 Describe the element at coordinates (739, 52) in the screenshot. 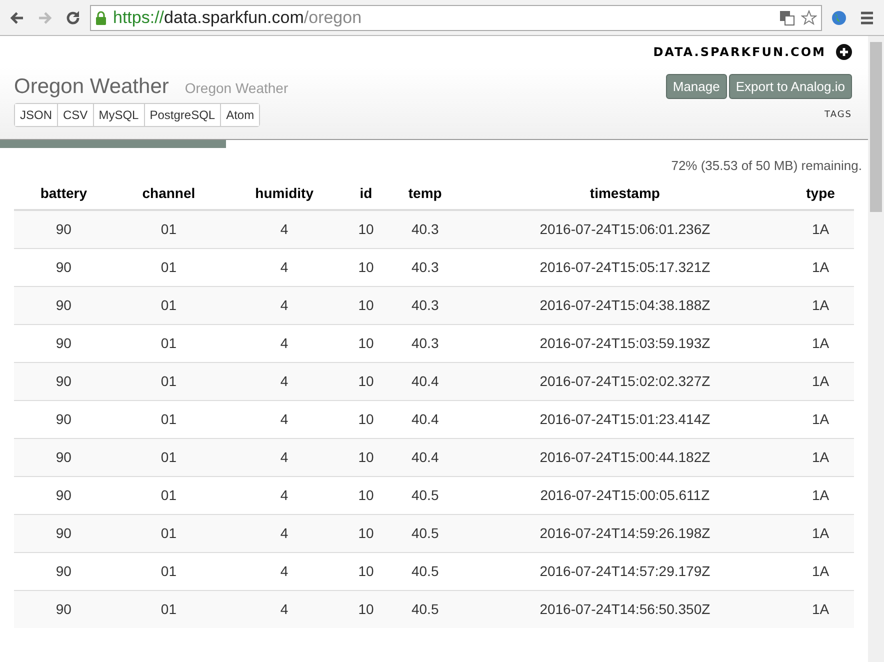

I see `site-title: DATA.SPARKFUN.COM` at that location.